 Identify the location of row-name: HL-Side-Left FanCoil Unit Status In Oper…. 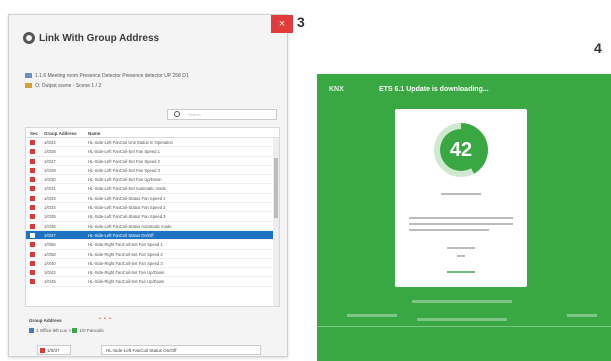
(130, 142).